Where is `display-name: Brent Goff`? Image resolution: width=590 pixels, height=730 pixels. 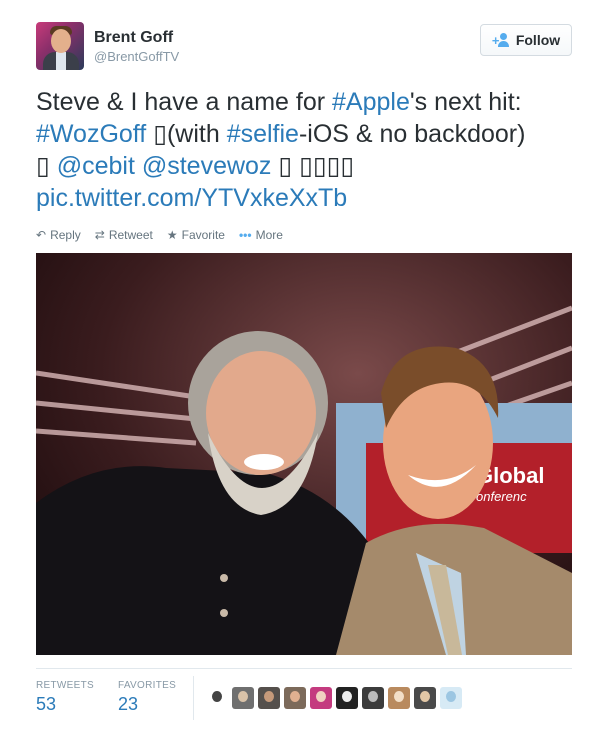 display-name: Brent Goff is located at coordinates (136, 38).